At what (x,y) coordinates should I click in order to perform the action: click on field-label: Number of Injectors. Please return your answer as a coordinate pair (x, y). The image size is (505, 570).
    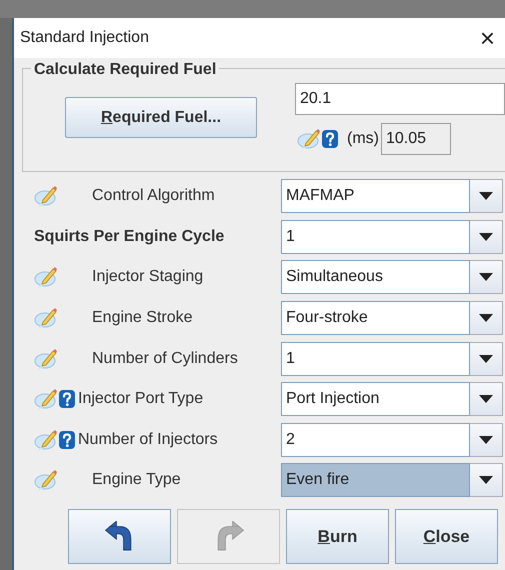
    Looking at the image, I should click on (148, 440).